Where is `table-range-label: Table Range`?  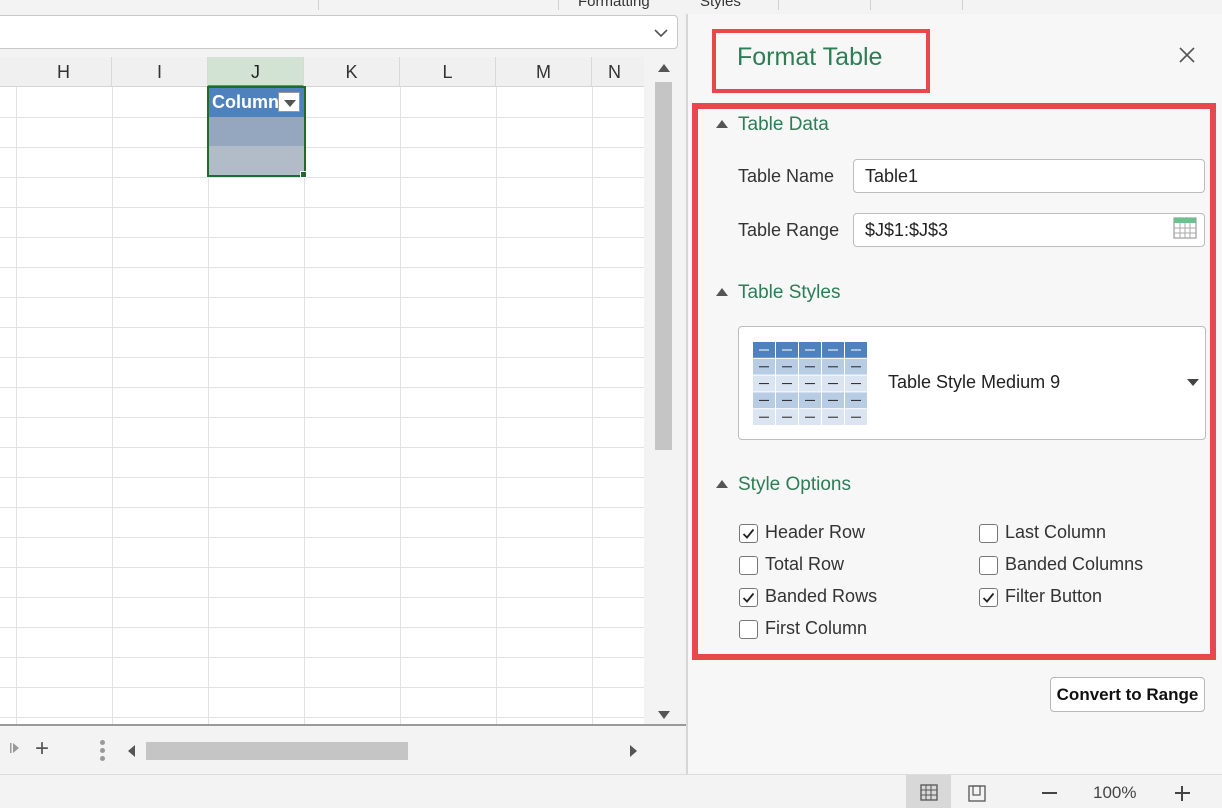 table-range-label: Table Range is located at coordinates (789, 230).